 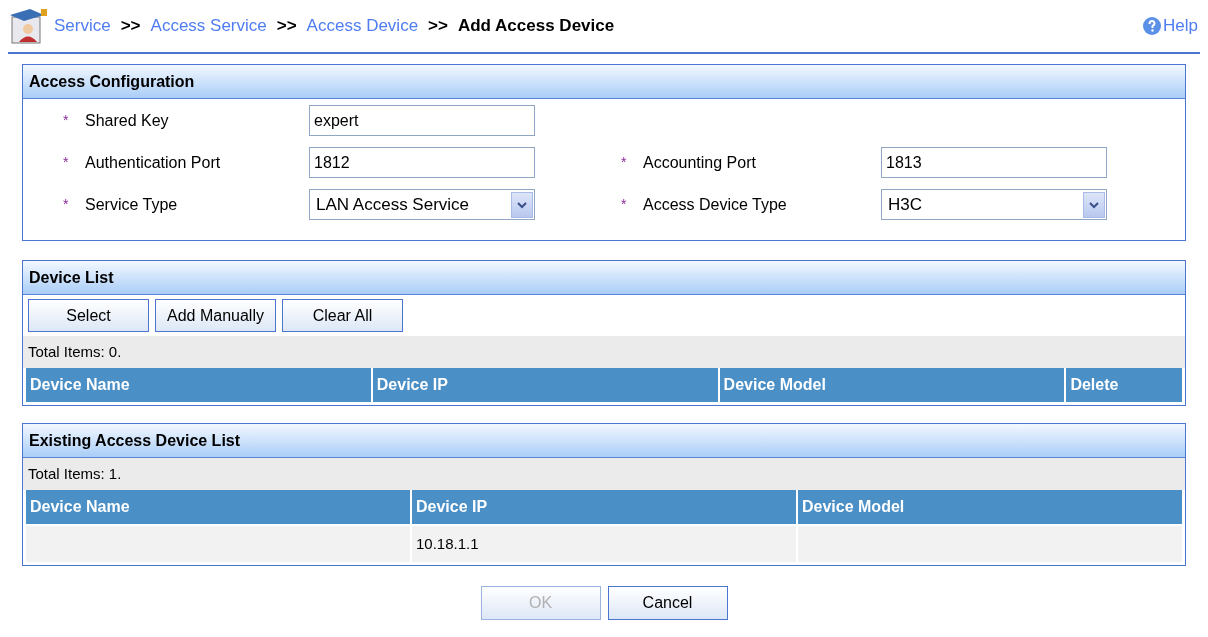 What do you see at coordinates (392, 204) in the screenshot?
I see `select-value: LAN Access Service` at bounding box center [392, 204].